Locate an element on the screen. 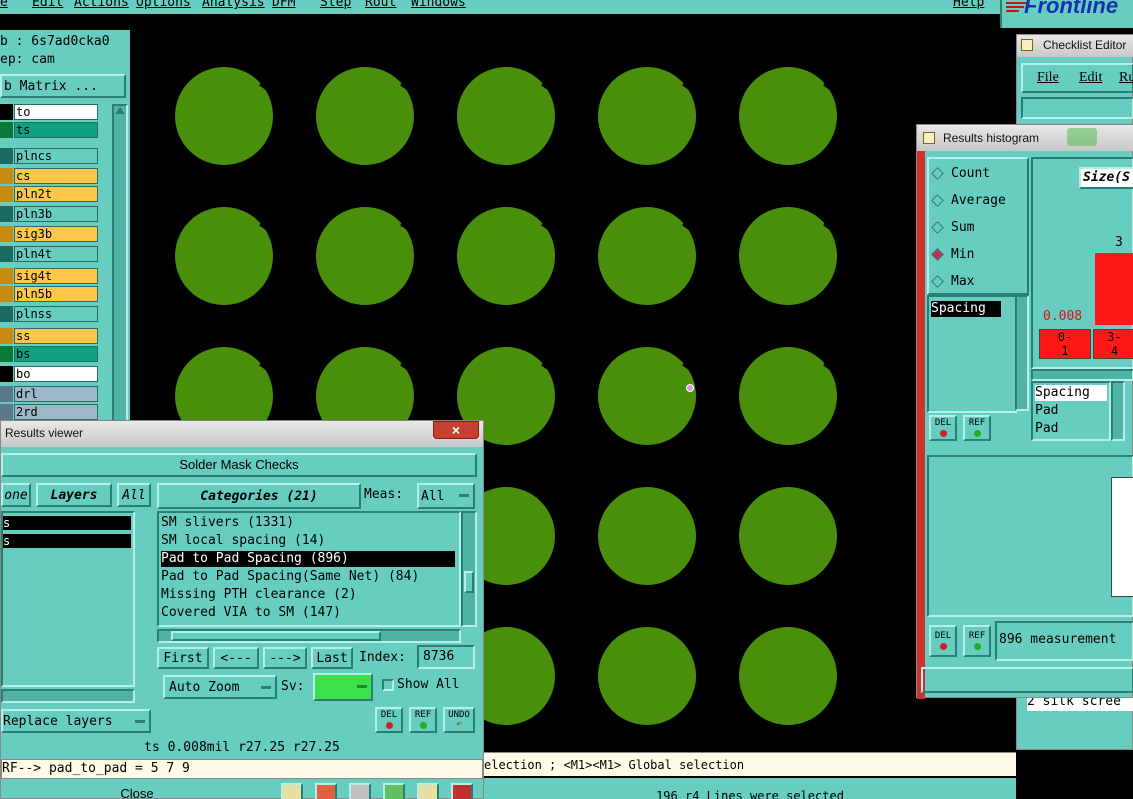 The image size is (1133, 799). sv-color-dropdown is located at coordinates (343, 687).